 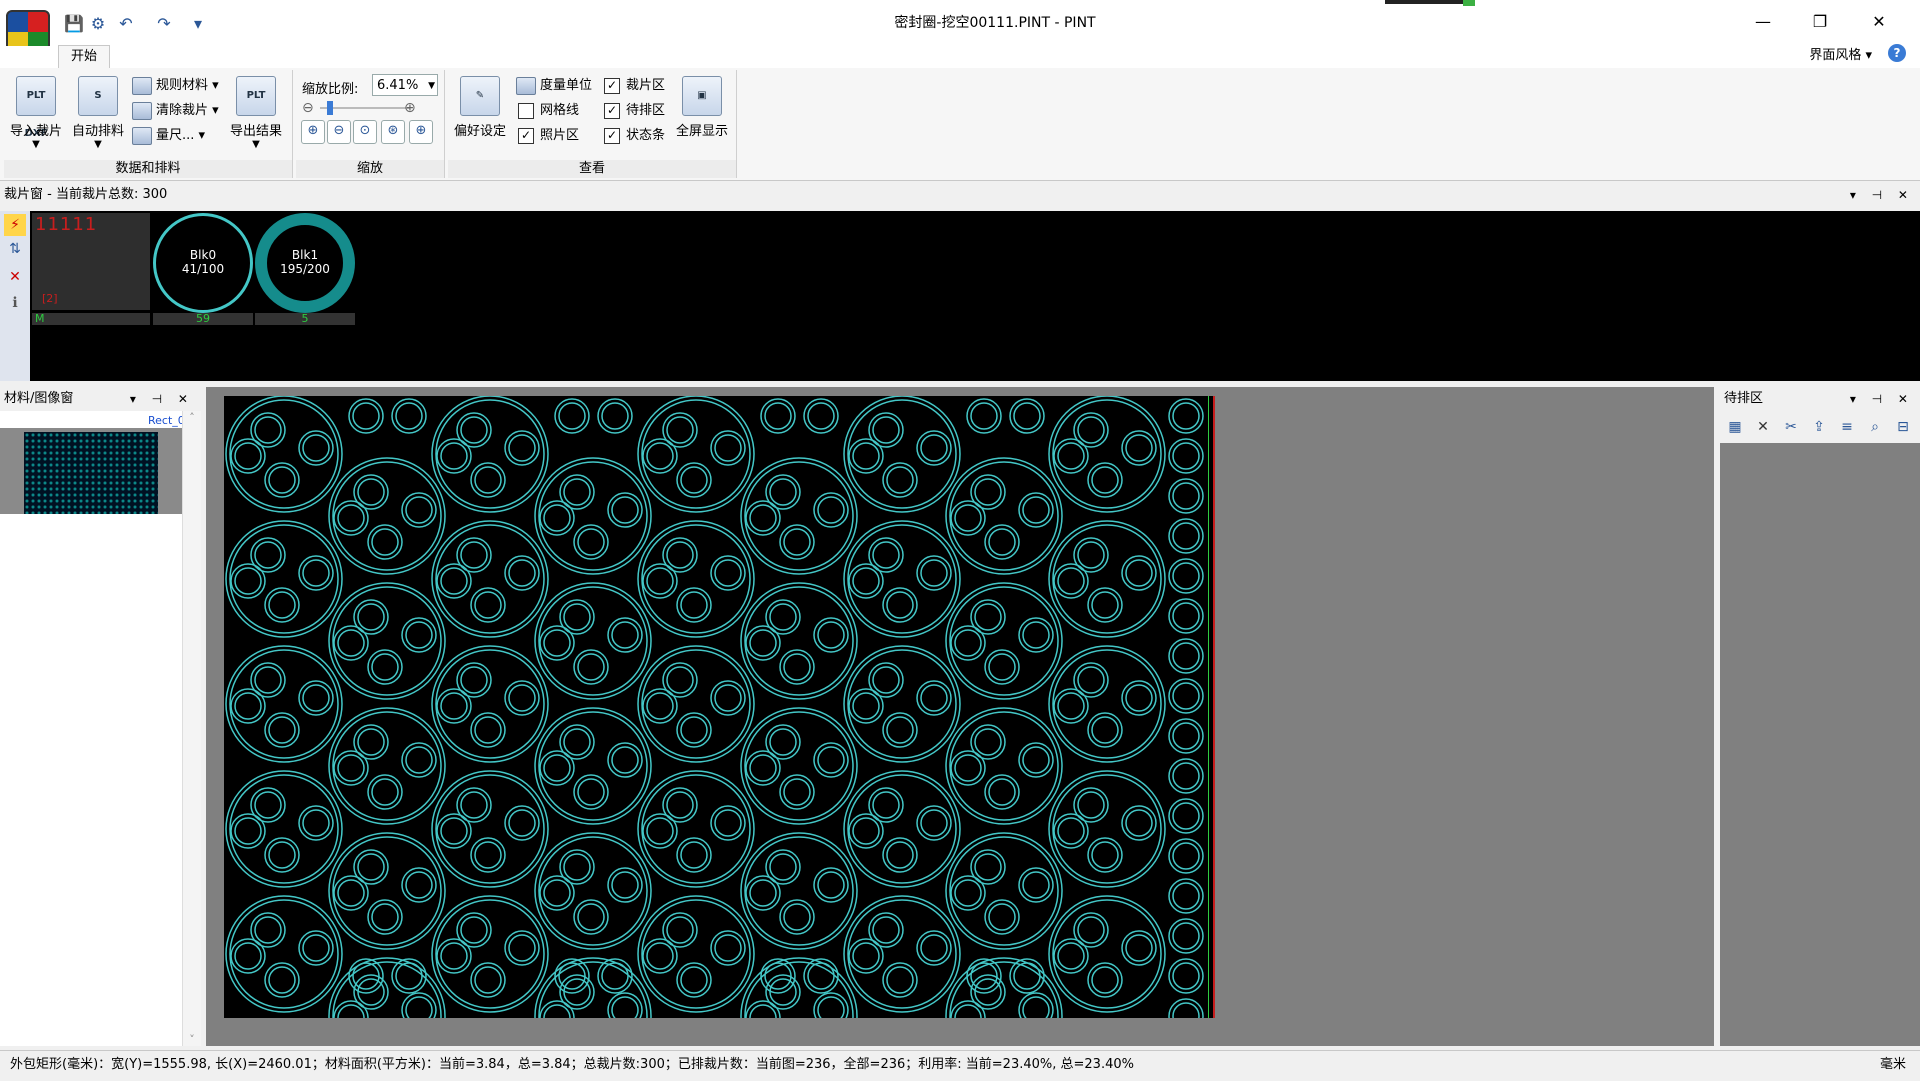 I want to click on zoom-slider-thumb, so click(x=330, y=108).